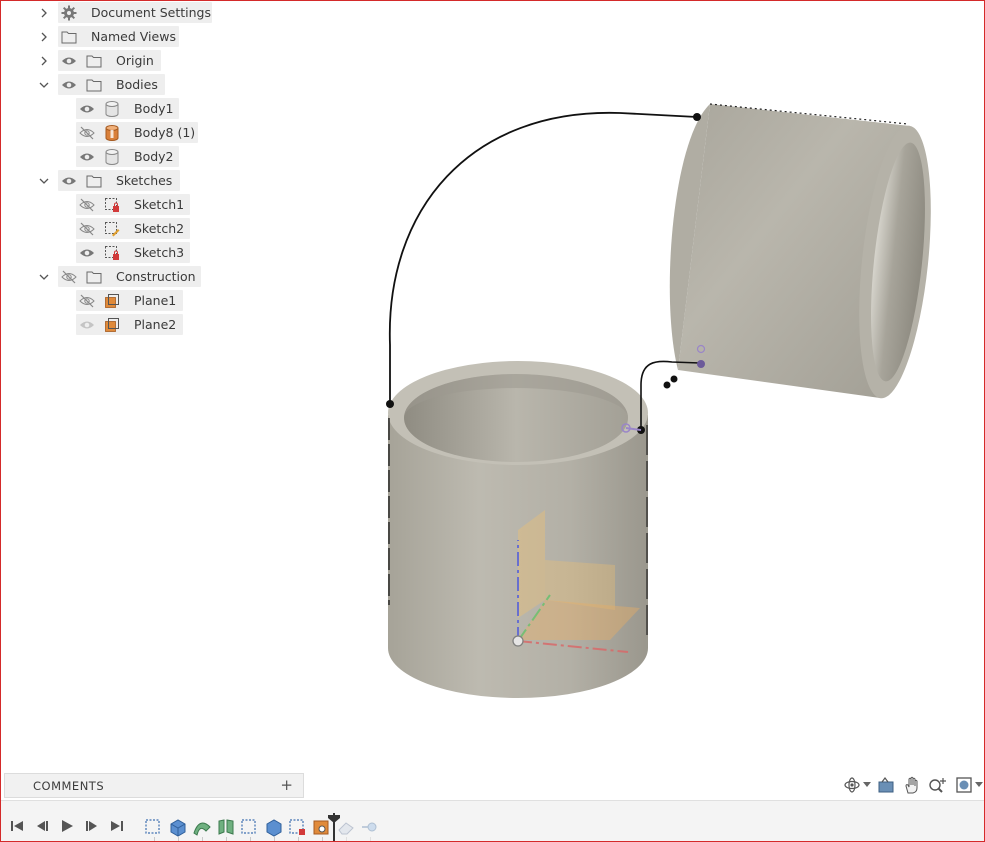 The image size is (985, 842). I want to click on tree-item-label: Body2, so click(154, 156).